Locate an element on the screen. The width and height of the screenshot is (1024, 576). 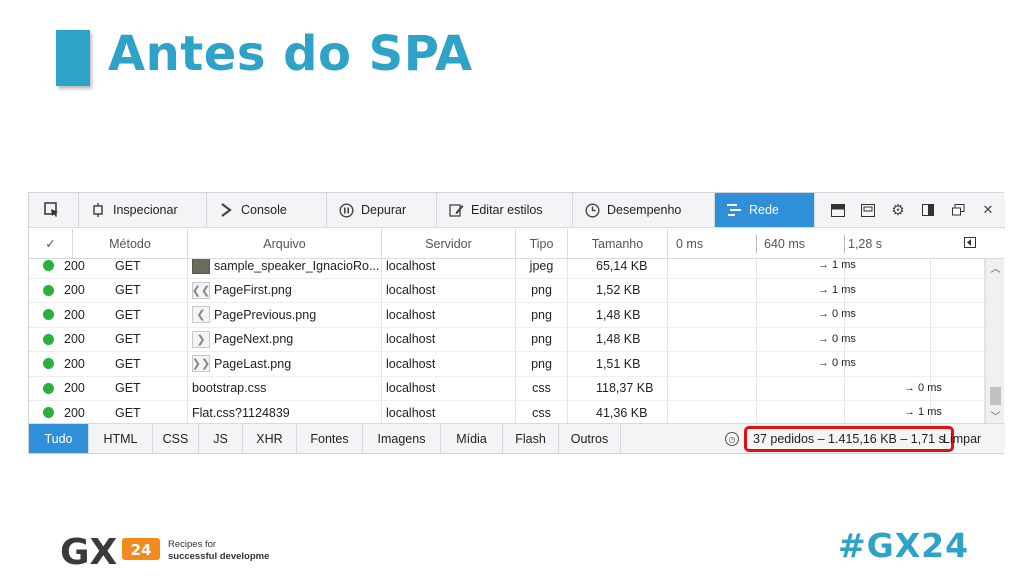
image-thumbnail-icon is located at coordinates (201, 267).